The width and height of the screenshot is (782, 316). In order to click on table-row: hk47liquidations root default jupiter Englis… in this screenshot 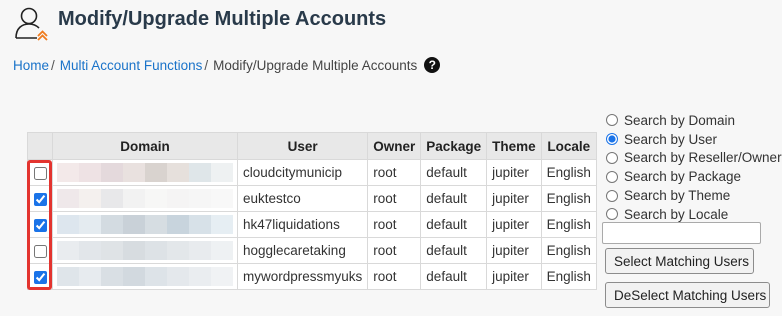, I will do `click(312, 224)`.